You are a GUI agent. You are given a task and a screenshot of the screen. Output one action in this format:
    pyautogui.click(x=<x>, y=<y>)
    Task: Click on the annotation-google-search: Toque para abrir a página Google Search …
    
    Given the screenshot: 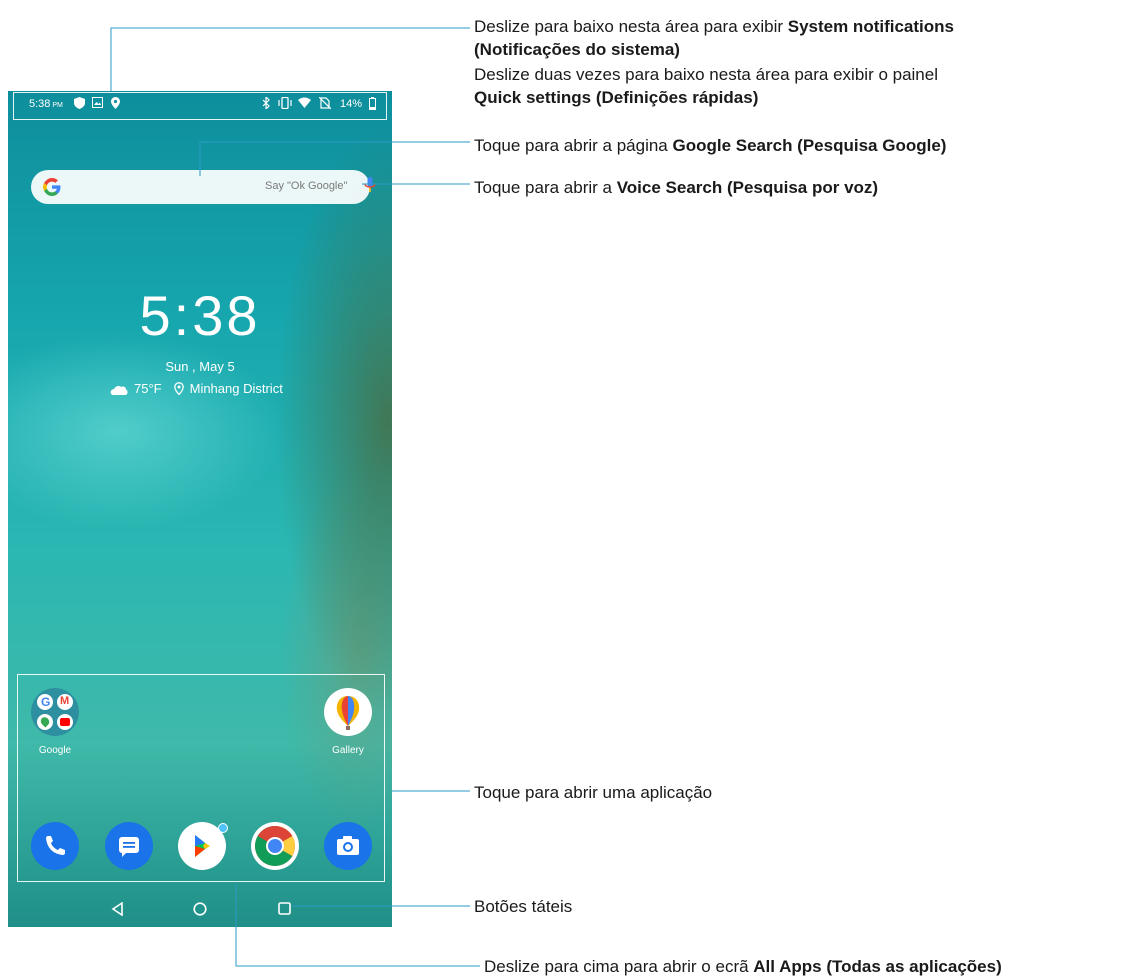 What is the action you would take?
    pyautogui.click(x=710, y=145)
    